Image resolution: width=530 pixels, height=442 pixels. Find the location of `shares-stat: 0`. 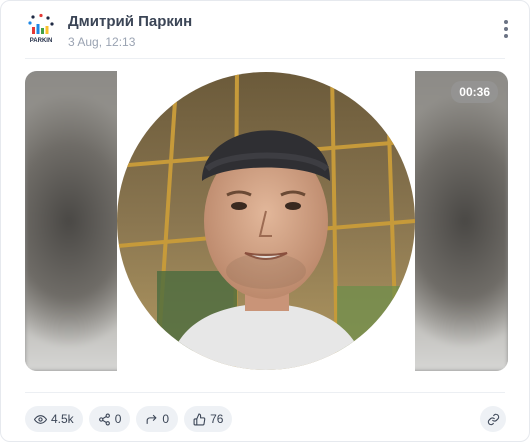

shares-stat: 0 is located at coordinates (109, 419).